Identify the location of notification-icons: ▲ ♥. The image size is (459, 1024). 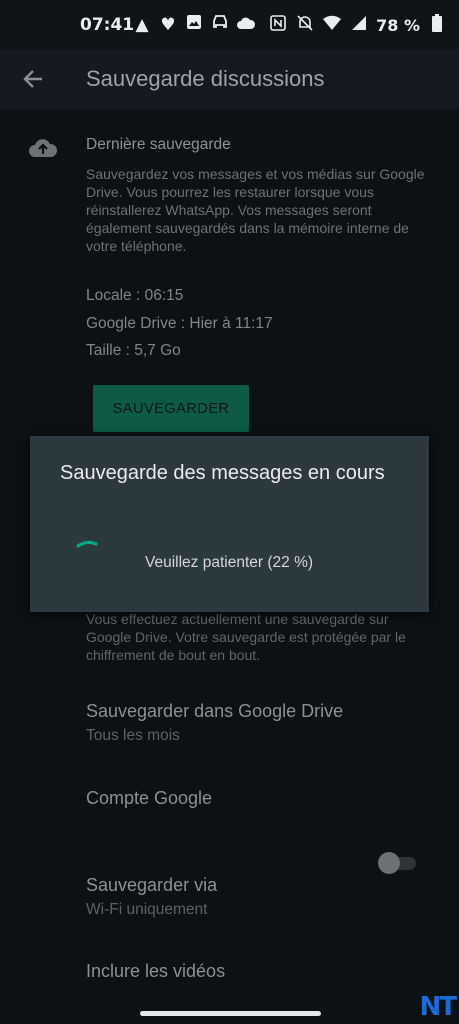
(194, 24).